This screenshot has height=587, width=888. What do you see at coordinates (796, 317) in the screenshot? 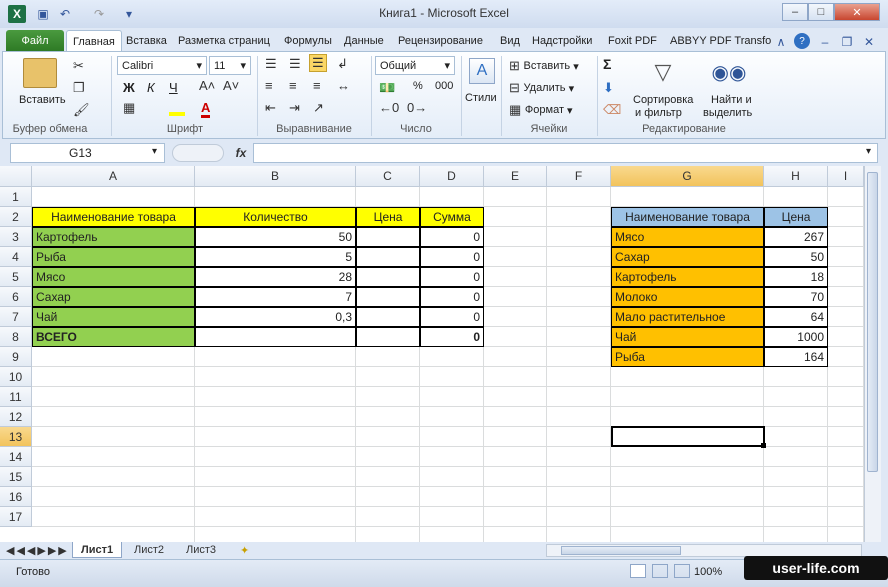
I see `table2-value-cell: 64` at bounding box center [796, 317].